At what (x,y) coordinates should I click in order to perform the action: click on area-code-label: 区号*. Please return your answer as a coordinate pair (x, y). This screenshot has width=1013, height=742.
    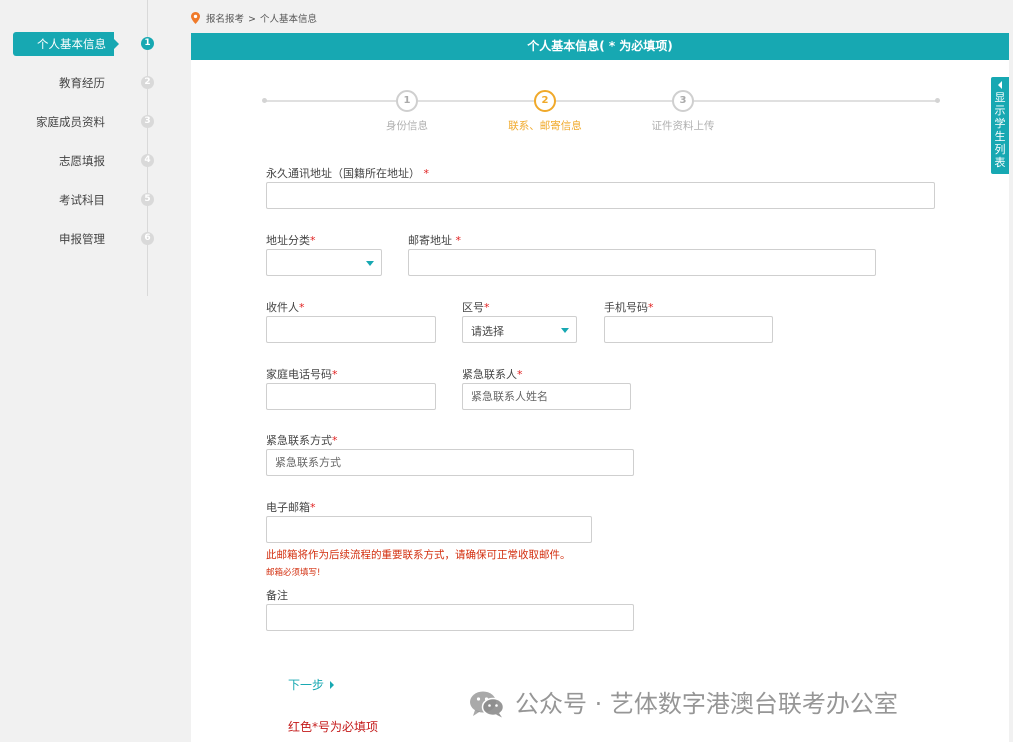
    Looking at the image, I should click on (476, 307).